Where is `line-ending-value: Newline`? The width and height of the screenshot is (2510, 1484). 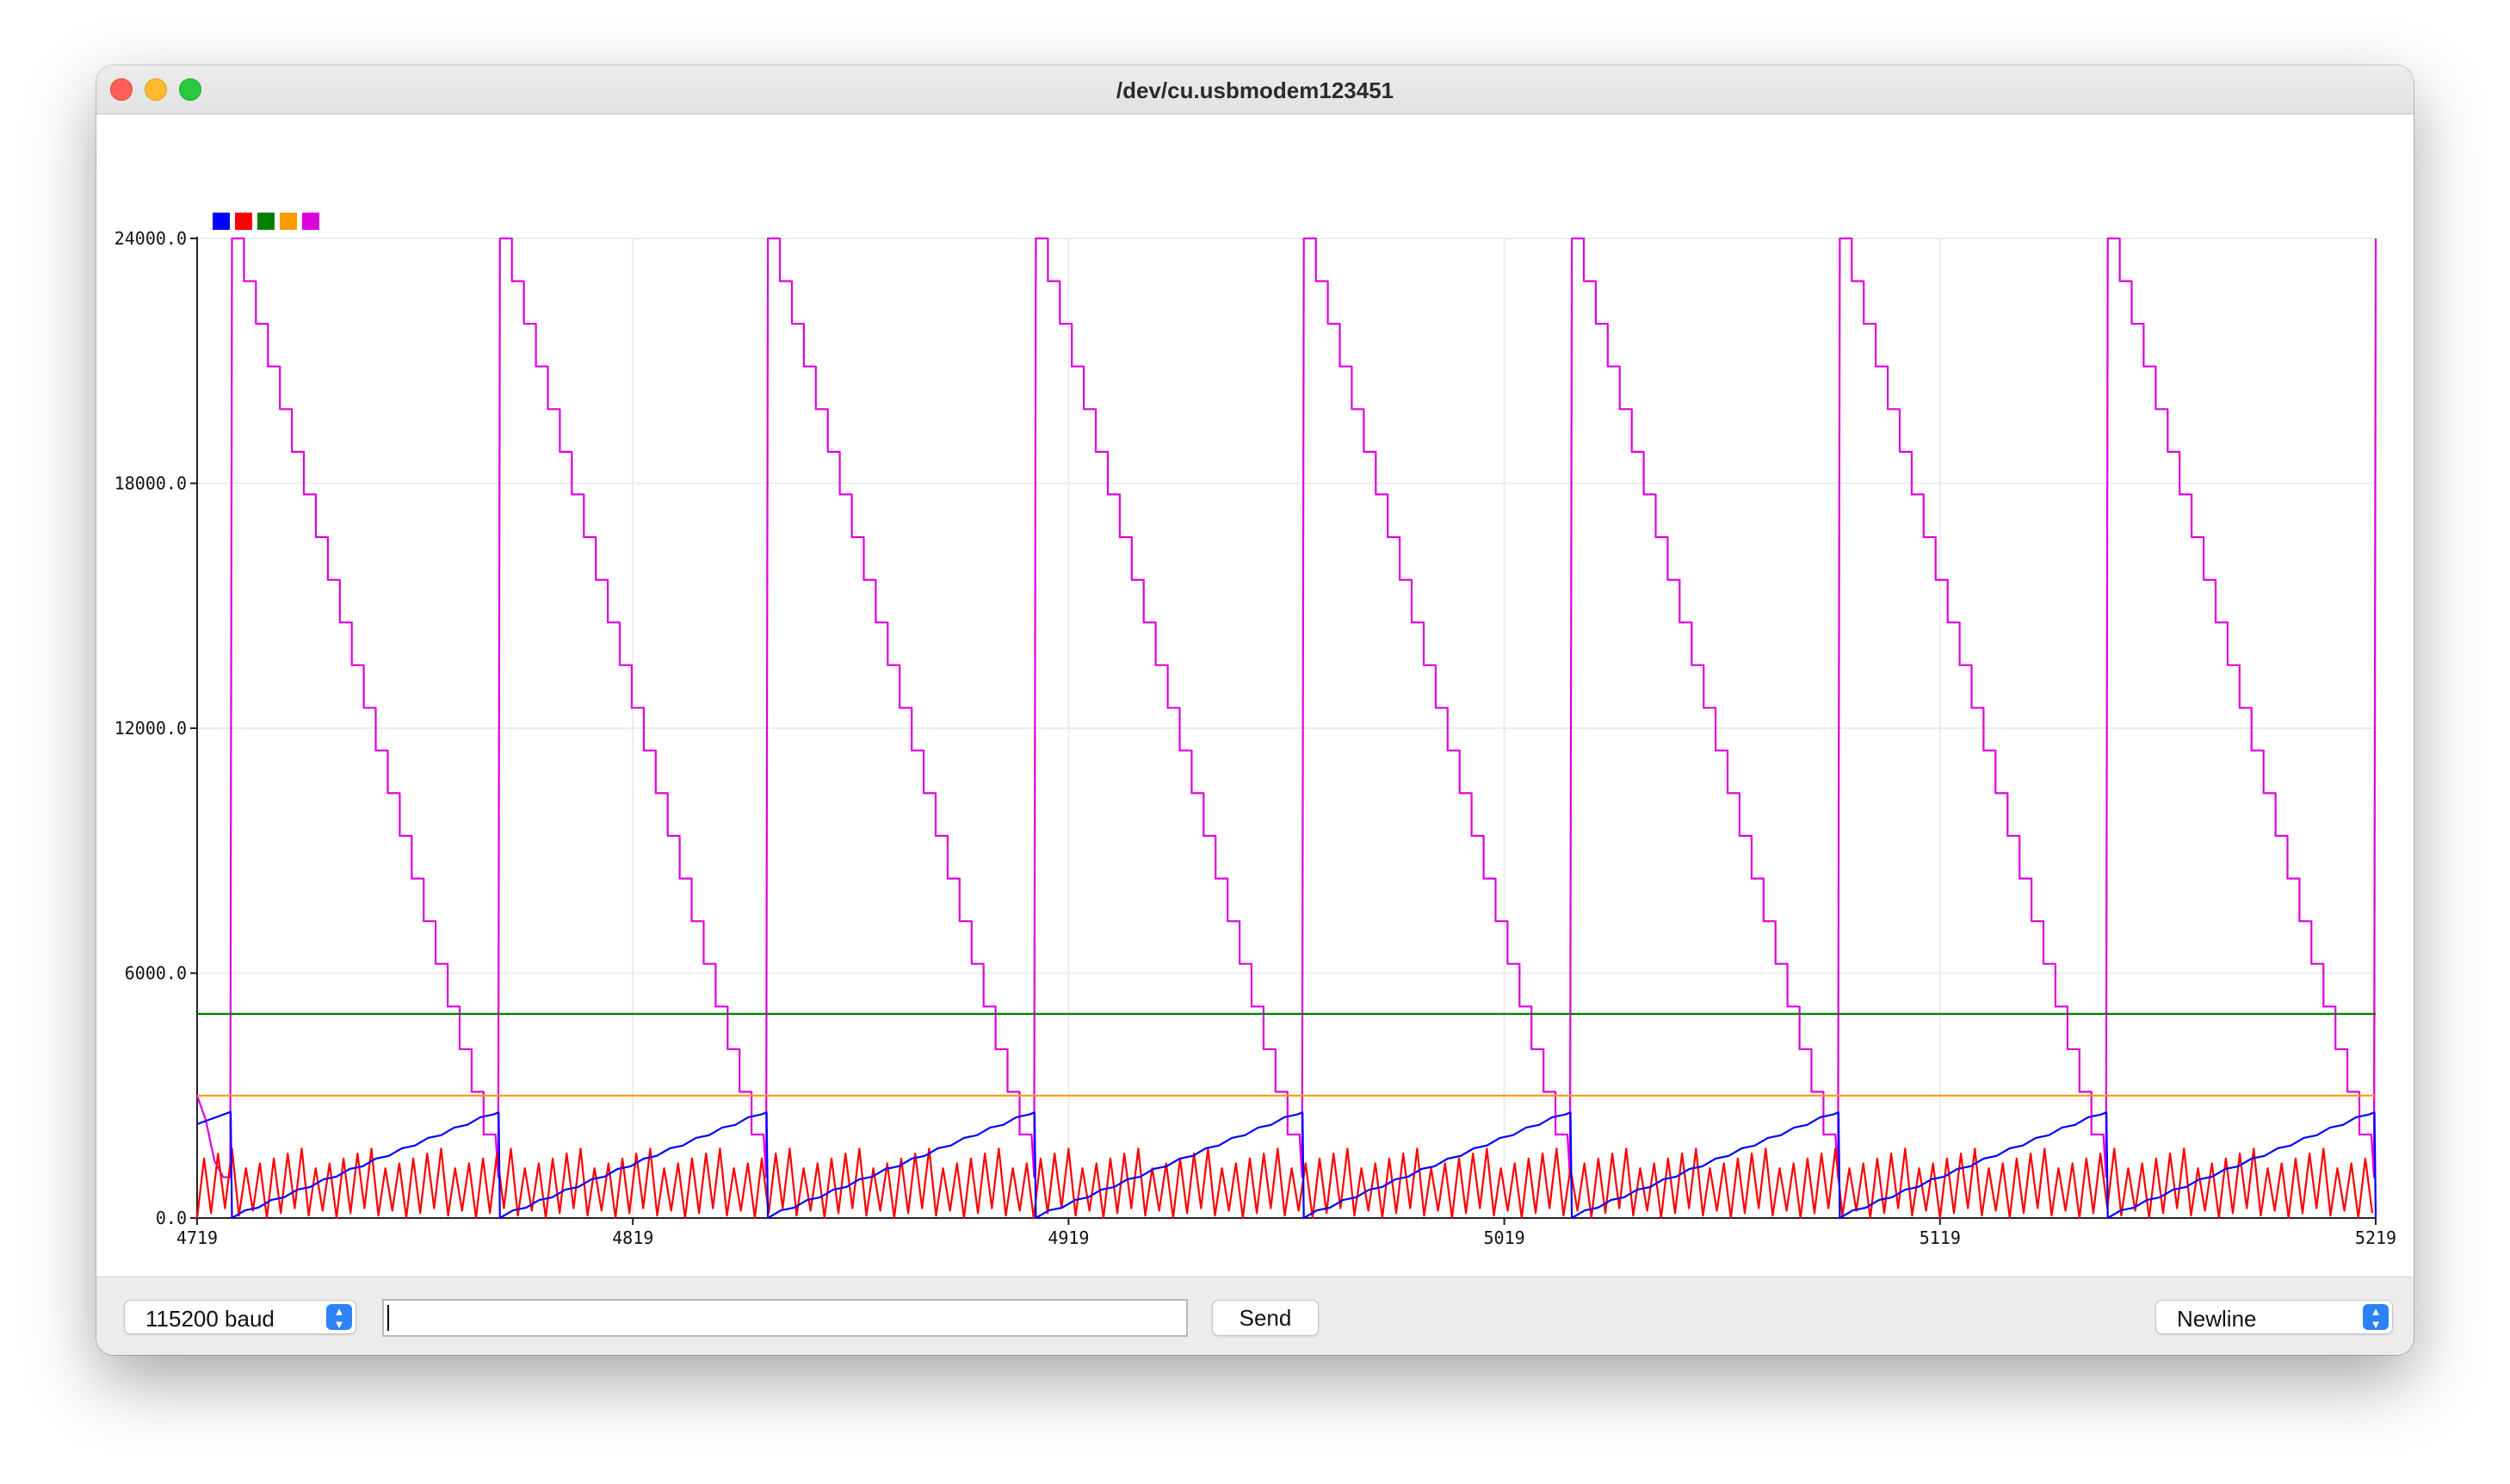
line-ending-value: Newline is located at coordinates (2217, 1319).